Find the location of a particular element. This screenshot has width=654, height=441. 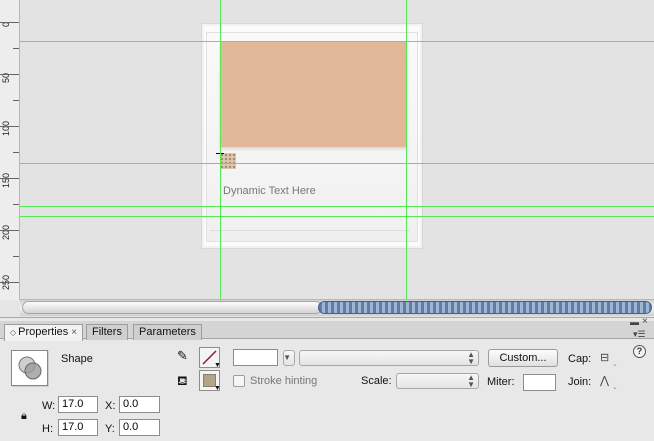

pencil-icon: ✎ is located at coordinates (182, 355).